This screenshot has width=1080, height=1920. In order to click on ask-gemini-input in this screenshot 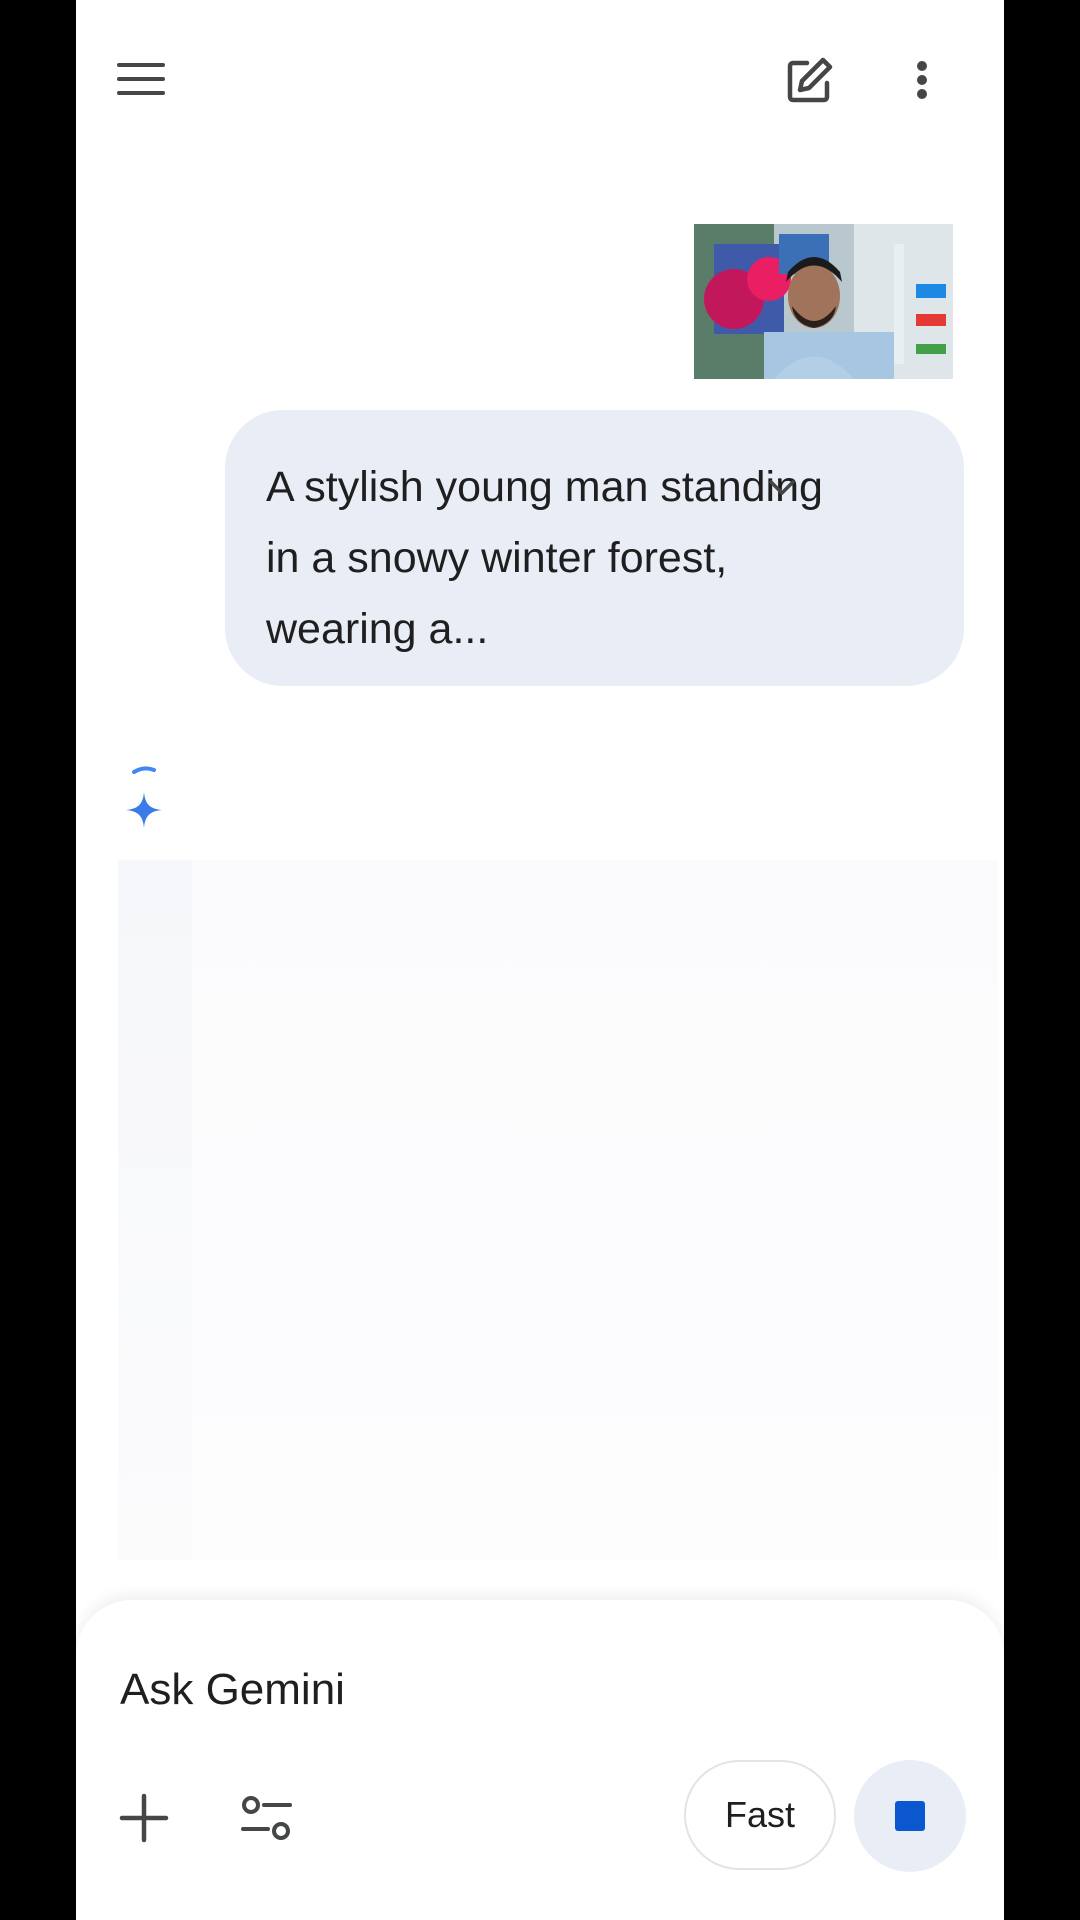, I will do `click(420, 1690)`.